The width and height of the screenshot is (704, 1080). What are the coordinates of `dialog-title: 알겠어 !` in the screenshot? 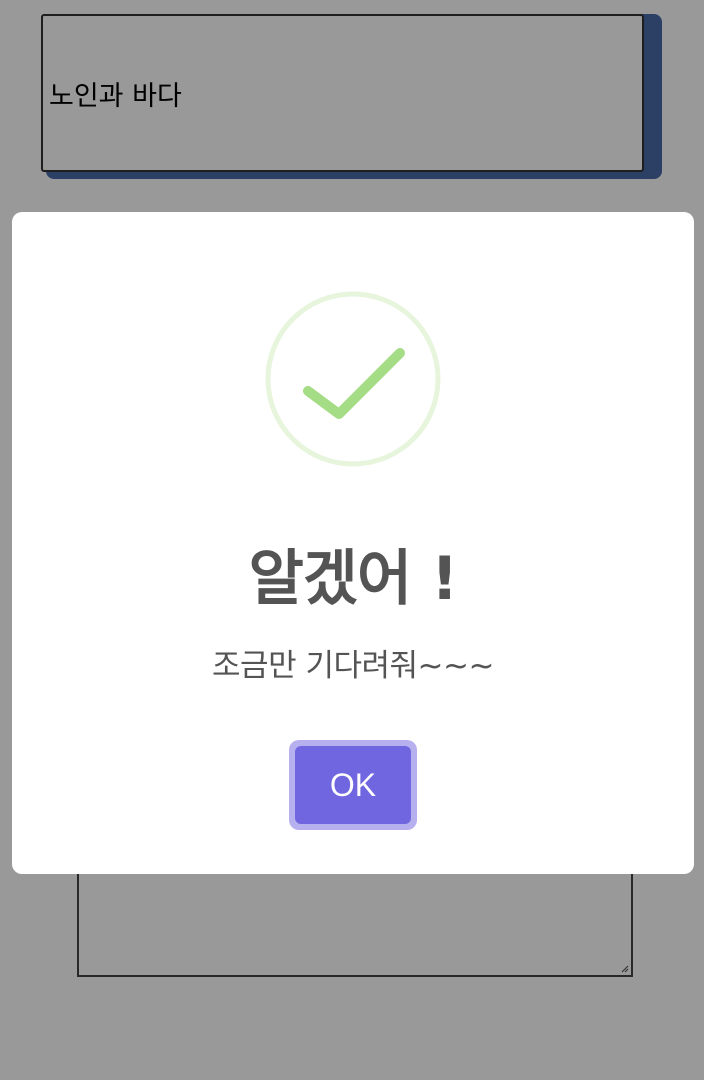 It's located at (353, 579).